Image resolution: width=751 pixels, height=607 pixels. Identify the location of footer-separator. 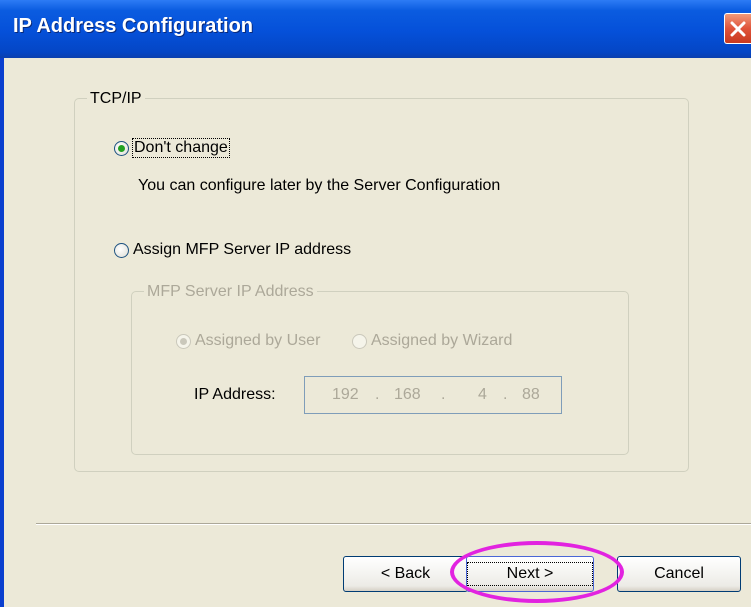
(393, 524).